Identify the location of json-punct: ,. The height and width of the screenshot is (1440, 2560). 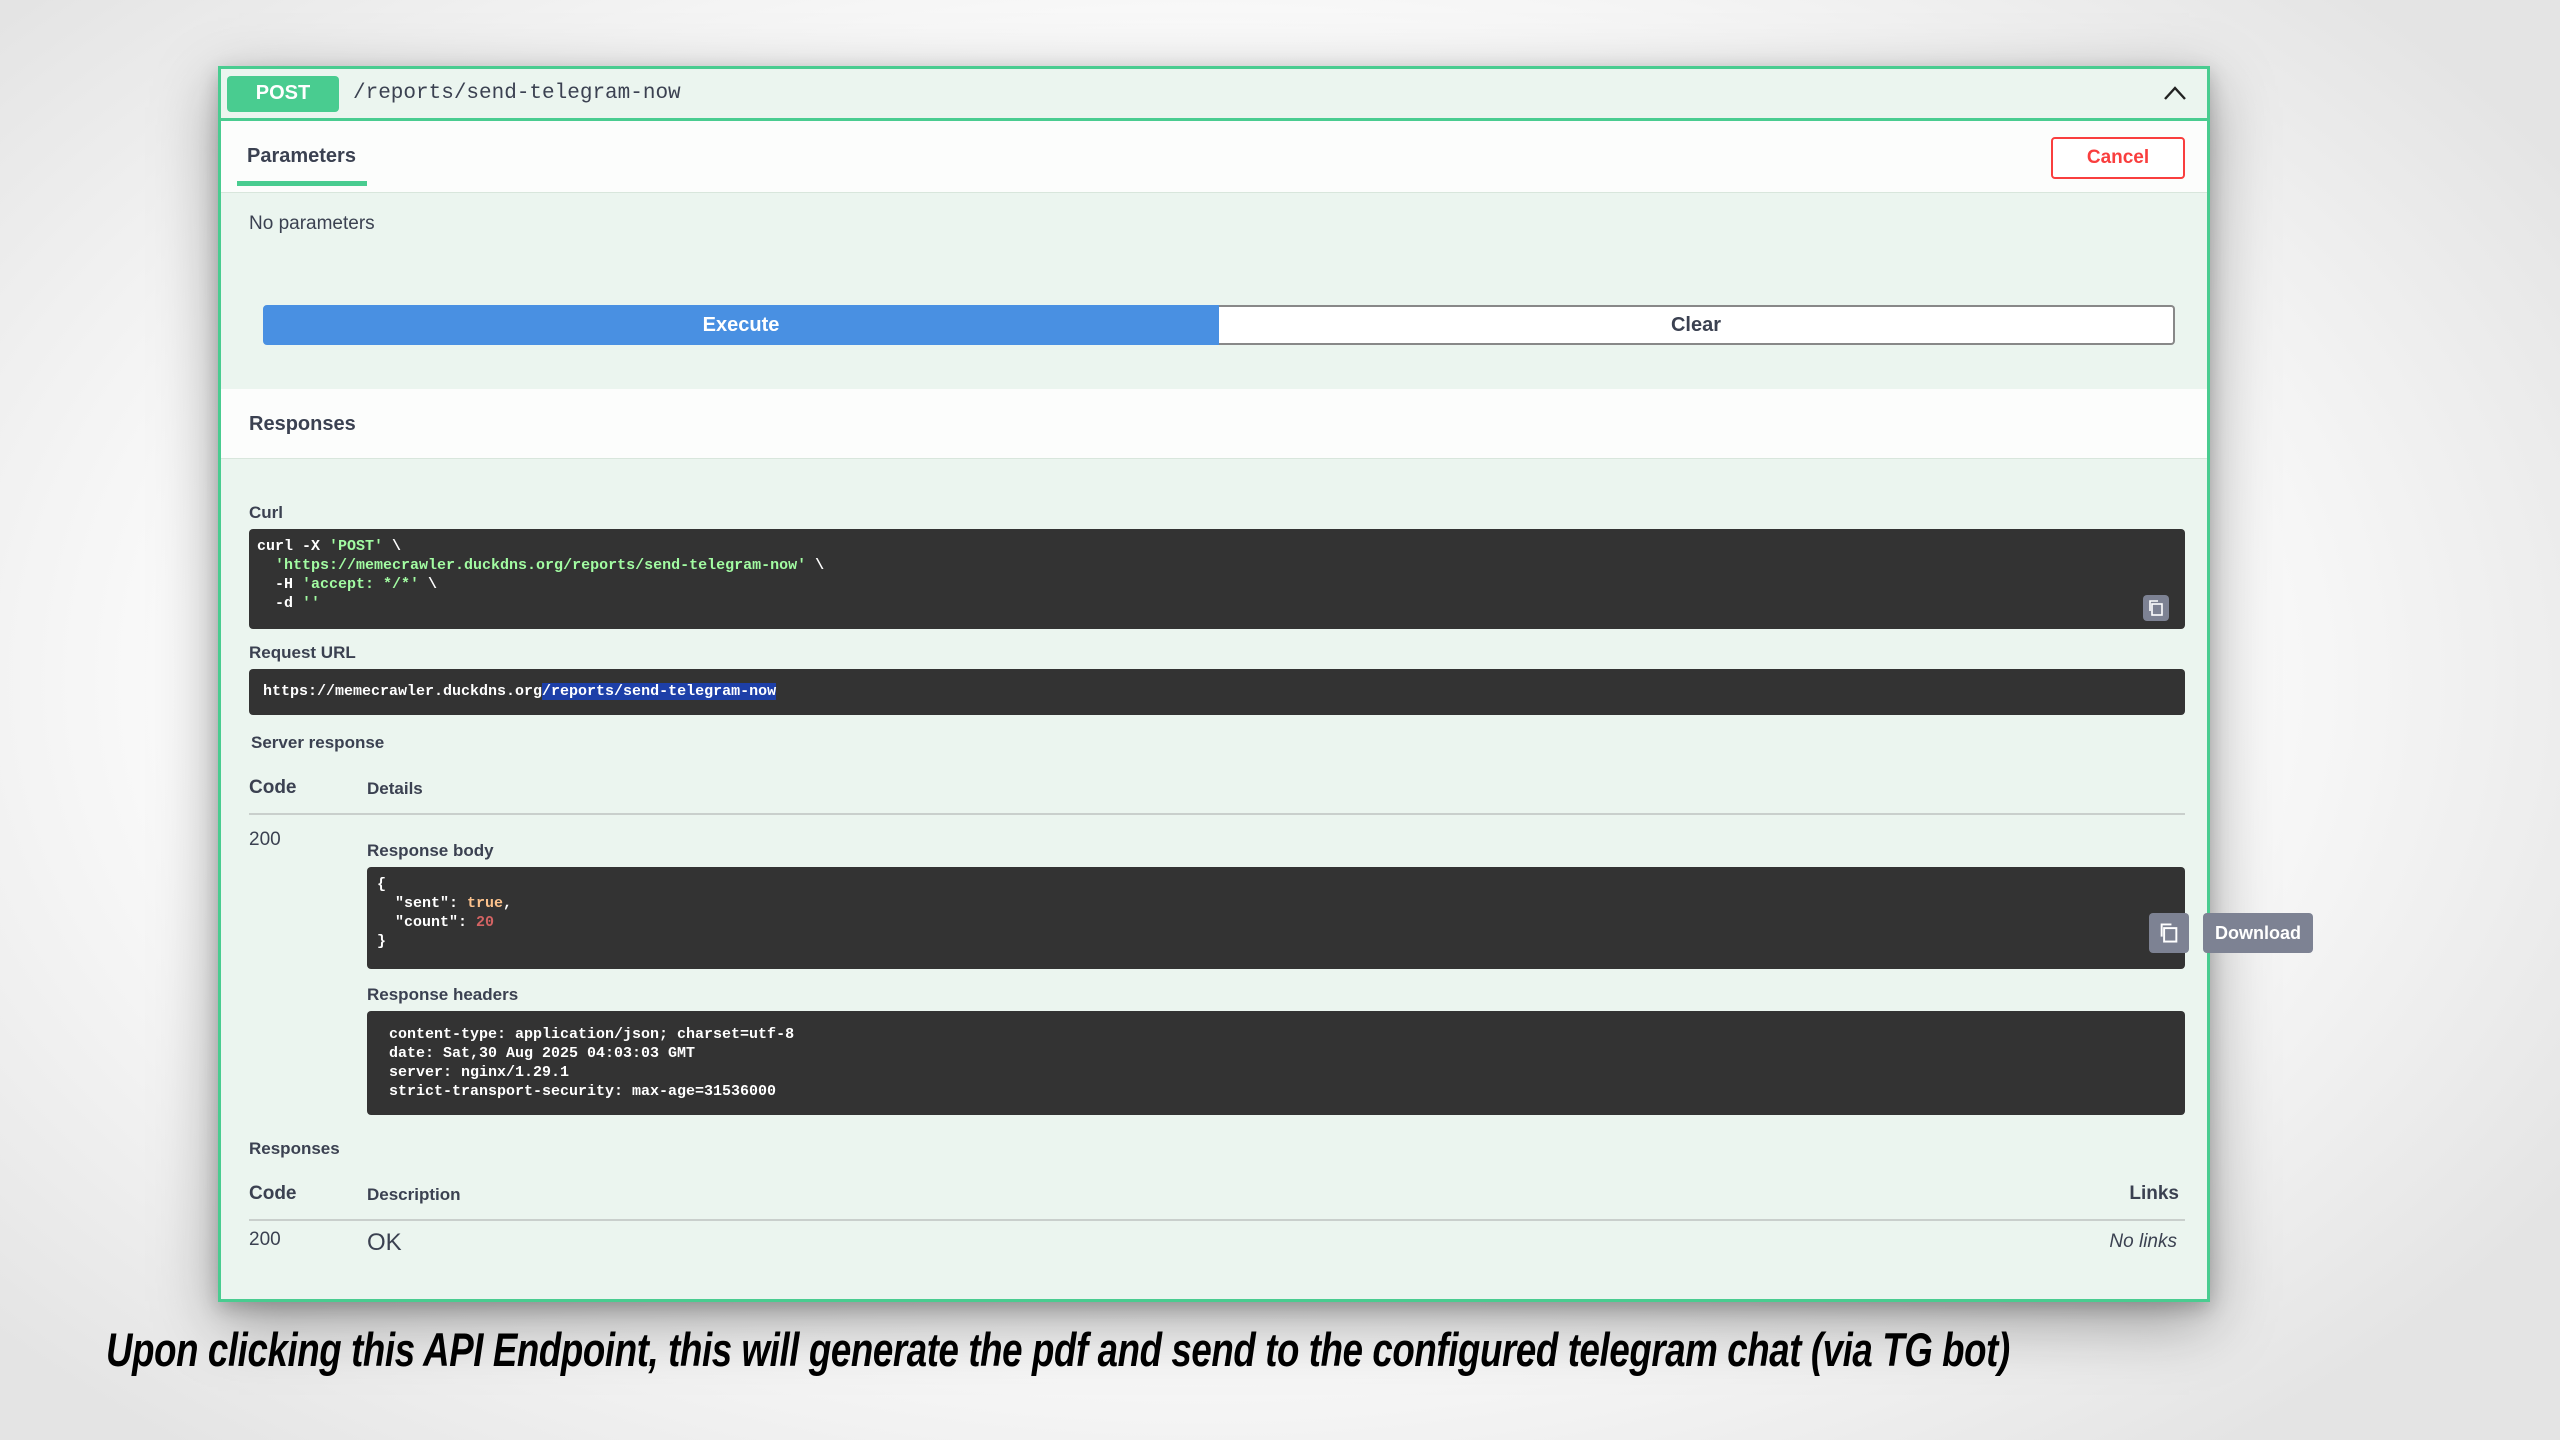
(508, 903).